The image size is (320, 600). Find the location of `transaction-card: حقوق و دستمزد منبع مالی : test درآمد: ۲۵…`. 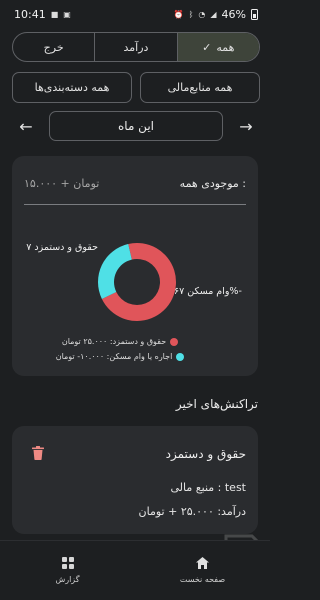

transaction-card: حقوق و دستمزد منبع مالی : test درآمد: ۲۵… is located at coordinates (135, 480).